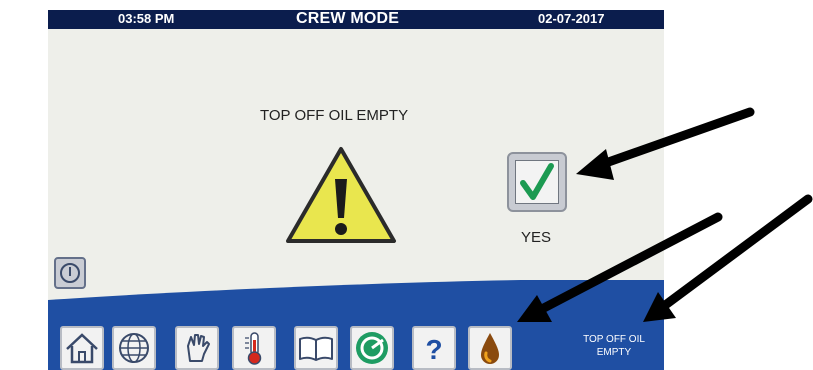 The image size is (813, 370). I want to click on arrow-to-status-text, so click(728, 258).